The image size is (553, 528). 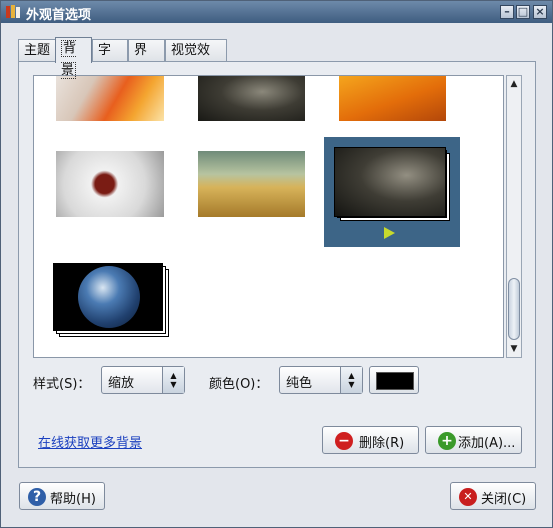 I want to click on tab-theme-label: 主题, so click(x=37, y=50).